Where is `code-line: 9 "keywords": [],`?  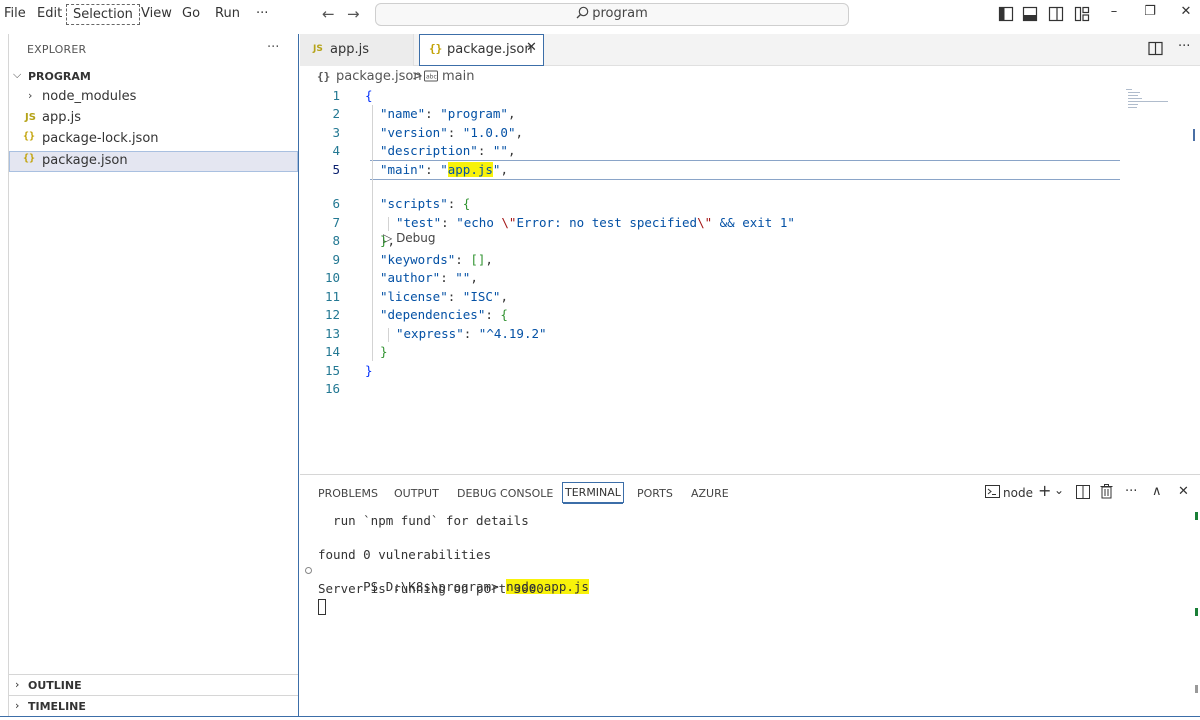
code-line: 9 "keywords": [], is located at coordinates (750, 260).